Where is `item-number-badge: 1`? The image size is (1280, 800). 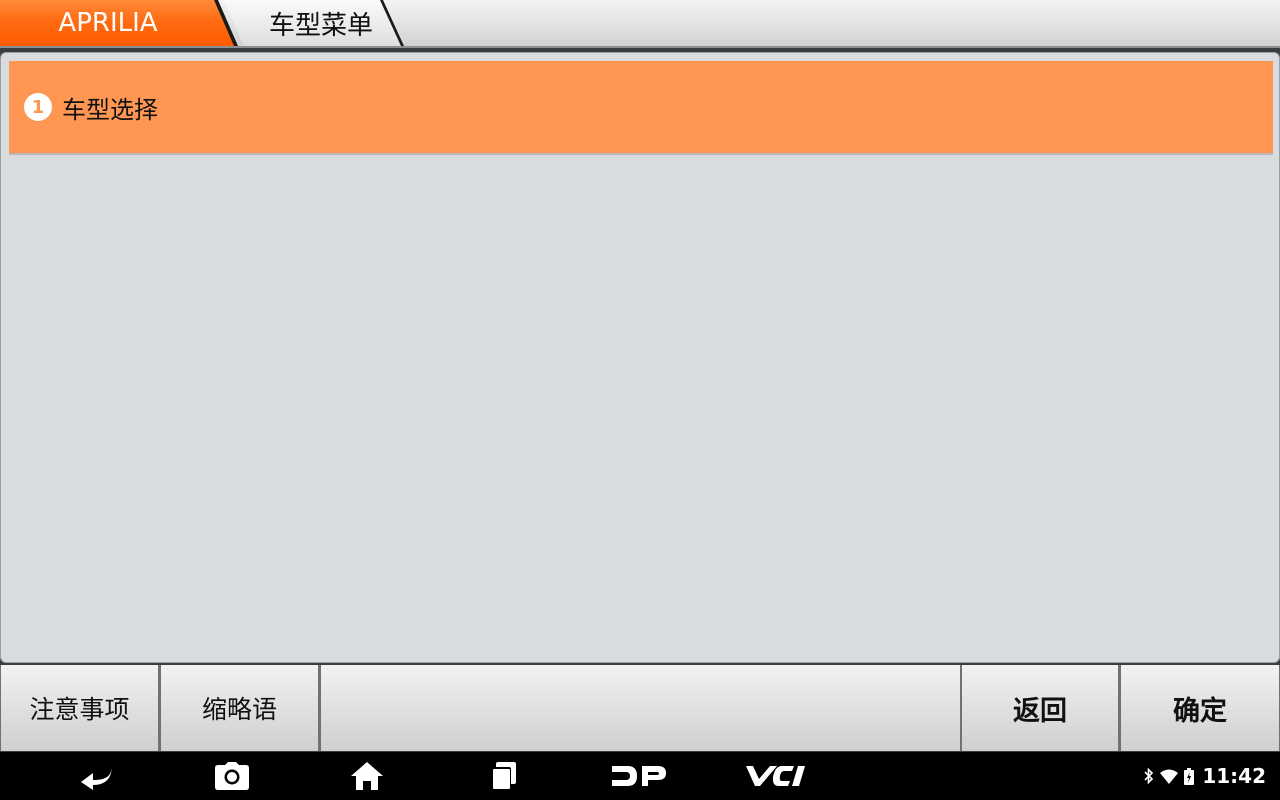
item-number-badge: 1 is located at coordinates (38, 107).